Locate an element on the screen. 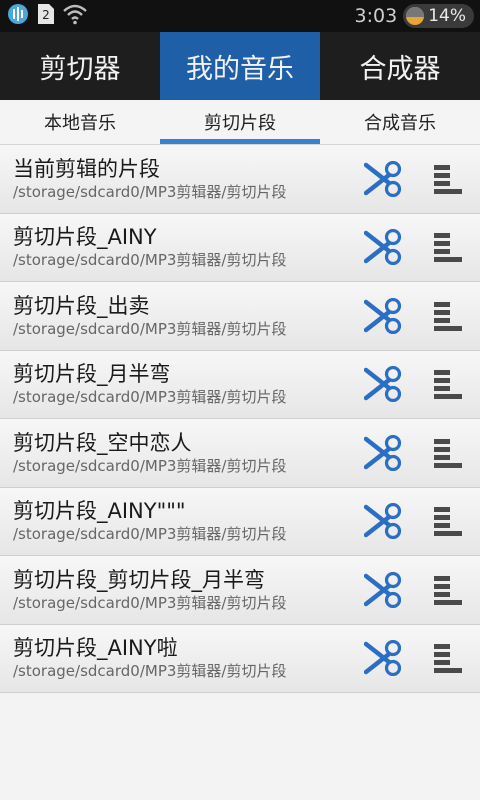 Image resolution: width=480 pixels, height=800 pixels. top-tab-bar: 剪切器 我的音乐 合成器 is located at coordinates (240, 66).